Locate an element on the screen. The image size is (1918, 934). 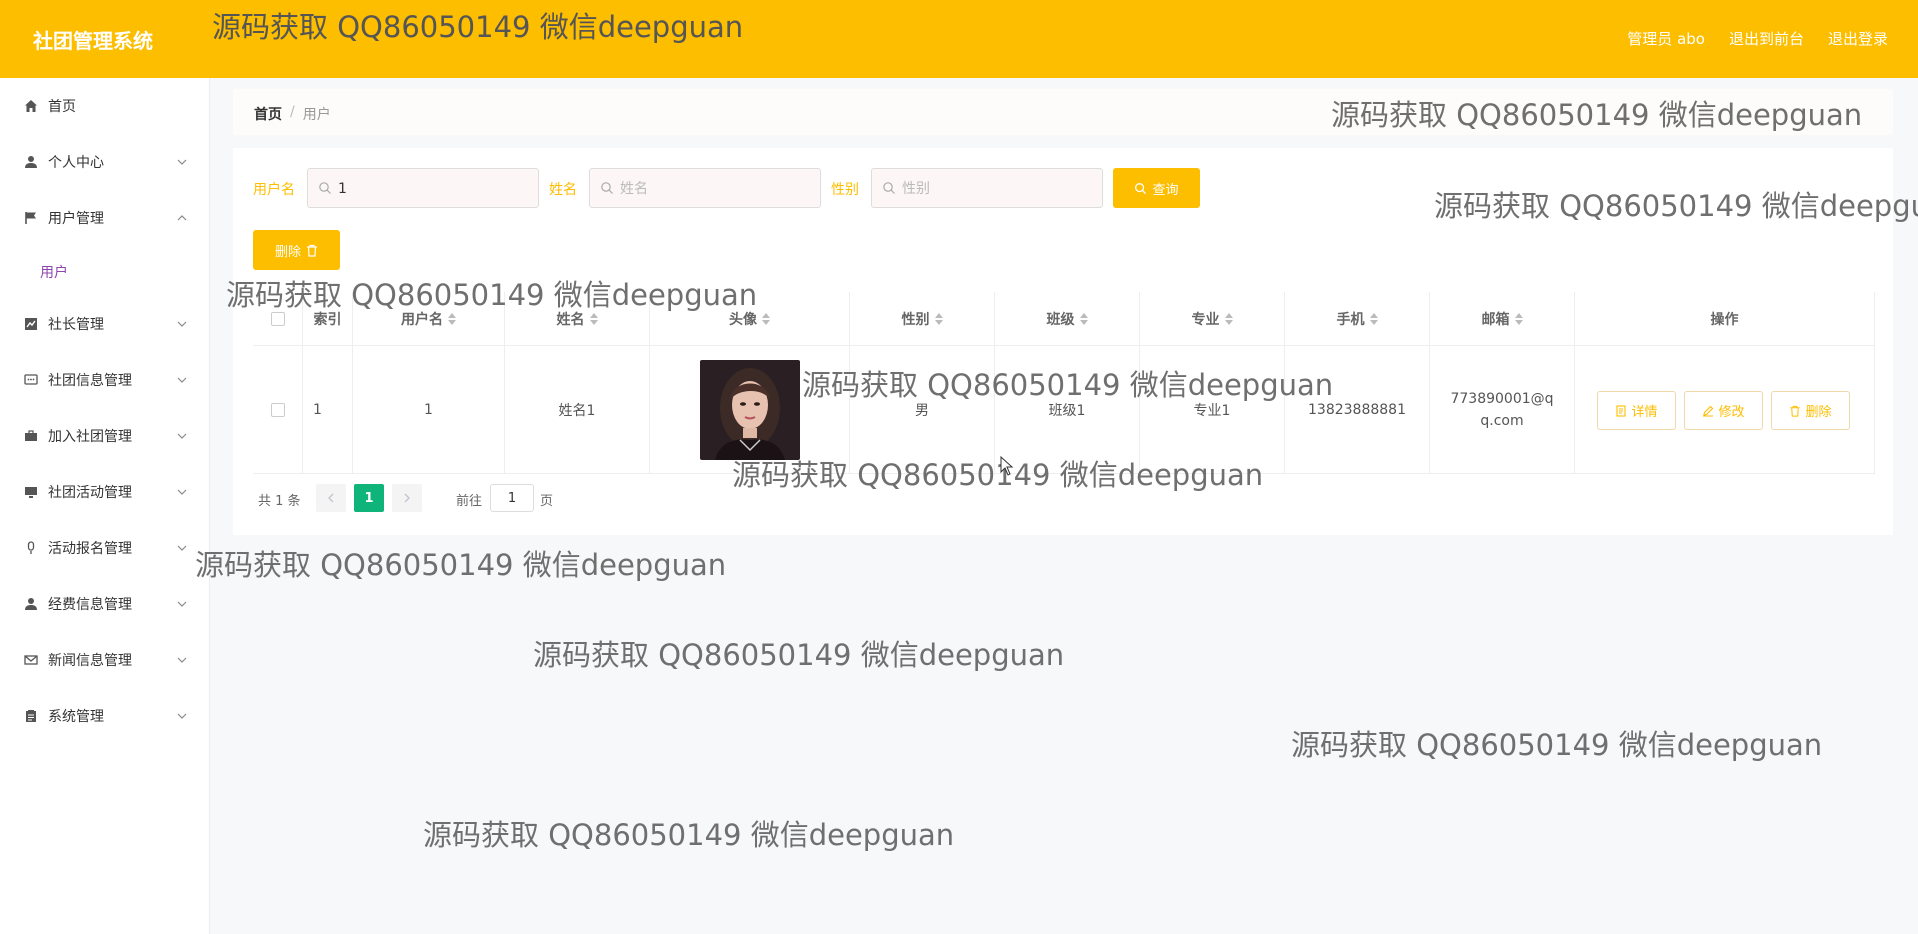
column-header-label: 姓名 is located at coordinates (570, 320).